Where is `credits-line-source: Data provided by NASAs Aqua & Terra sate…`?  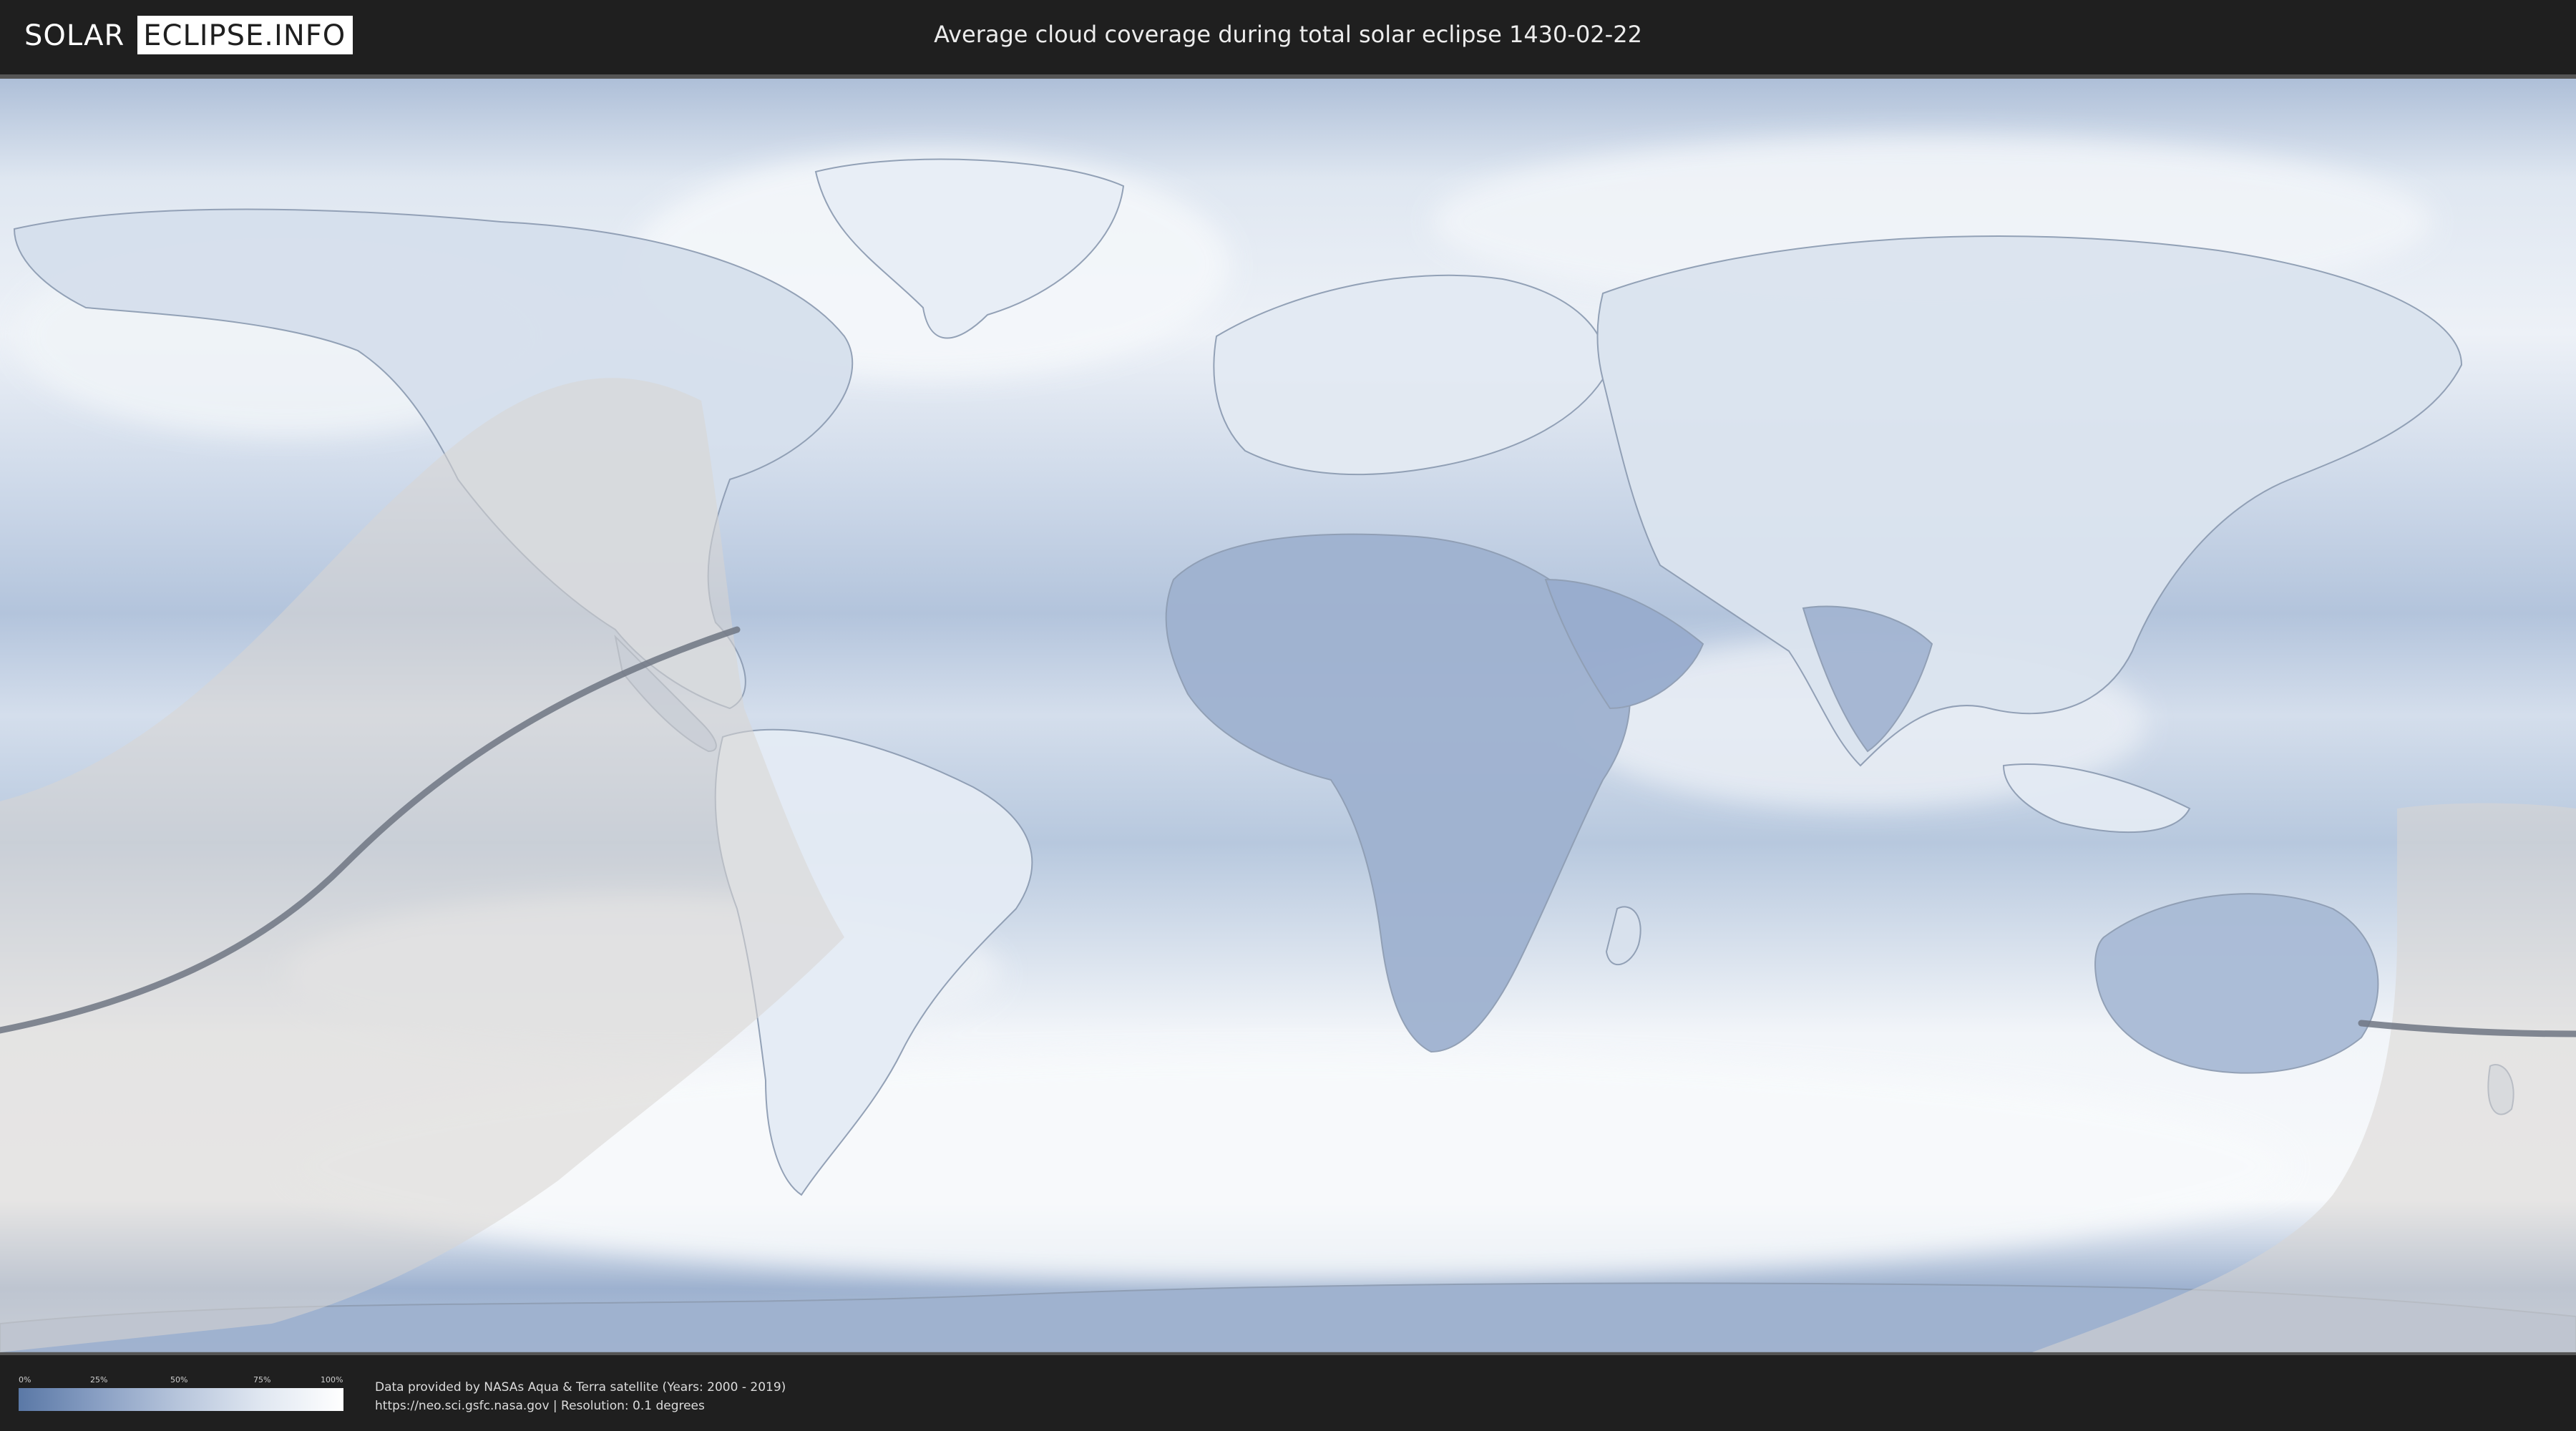
credits-line-source: Data provided by NASAs Aqua & Terra sate… is located at coordinates (580, 1387).